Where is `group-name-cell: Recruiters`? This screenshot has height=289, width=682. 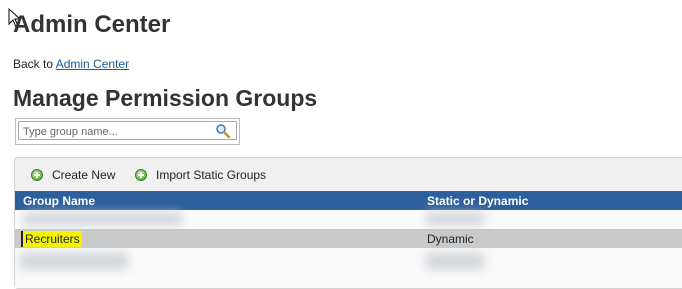
group-name-cell: Recruiters is located at coordinates (51, 238).